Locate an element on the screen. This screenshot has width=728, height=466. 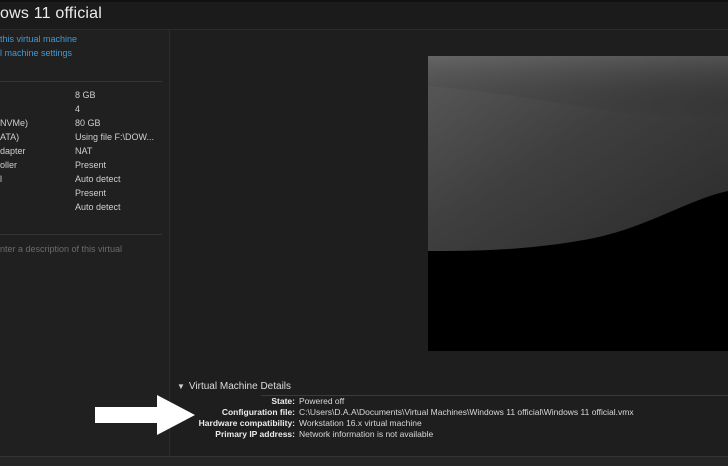
hw-row-hard-disk: NVMe) 80 GB is located at coordinates (85, 125).